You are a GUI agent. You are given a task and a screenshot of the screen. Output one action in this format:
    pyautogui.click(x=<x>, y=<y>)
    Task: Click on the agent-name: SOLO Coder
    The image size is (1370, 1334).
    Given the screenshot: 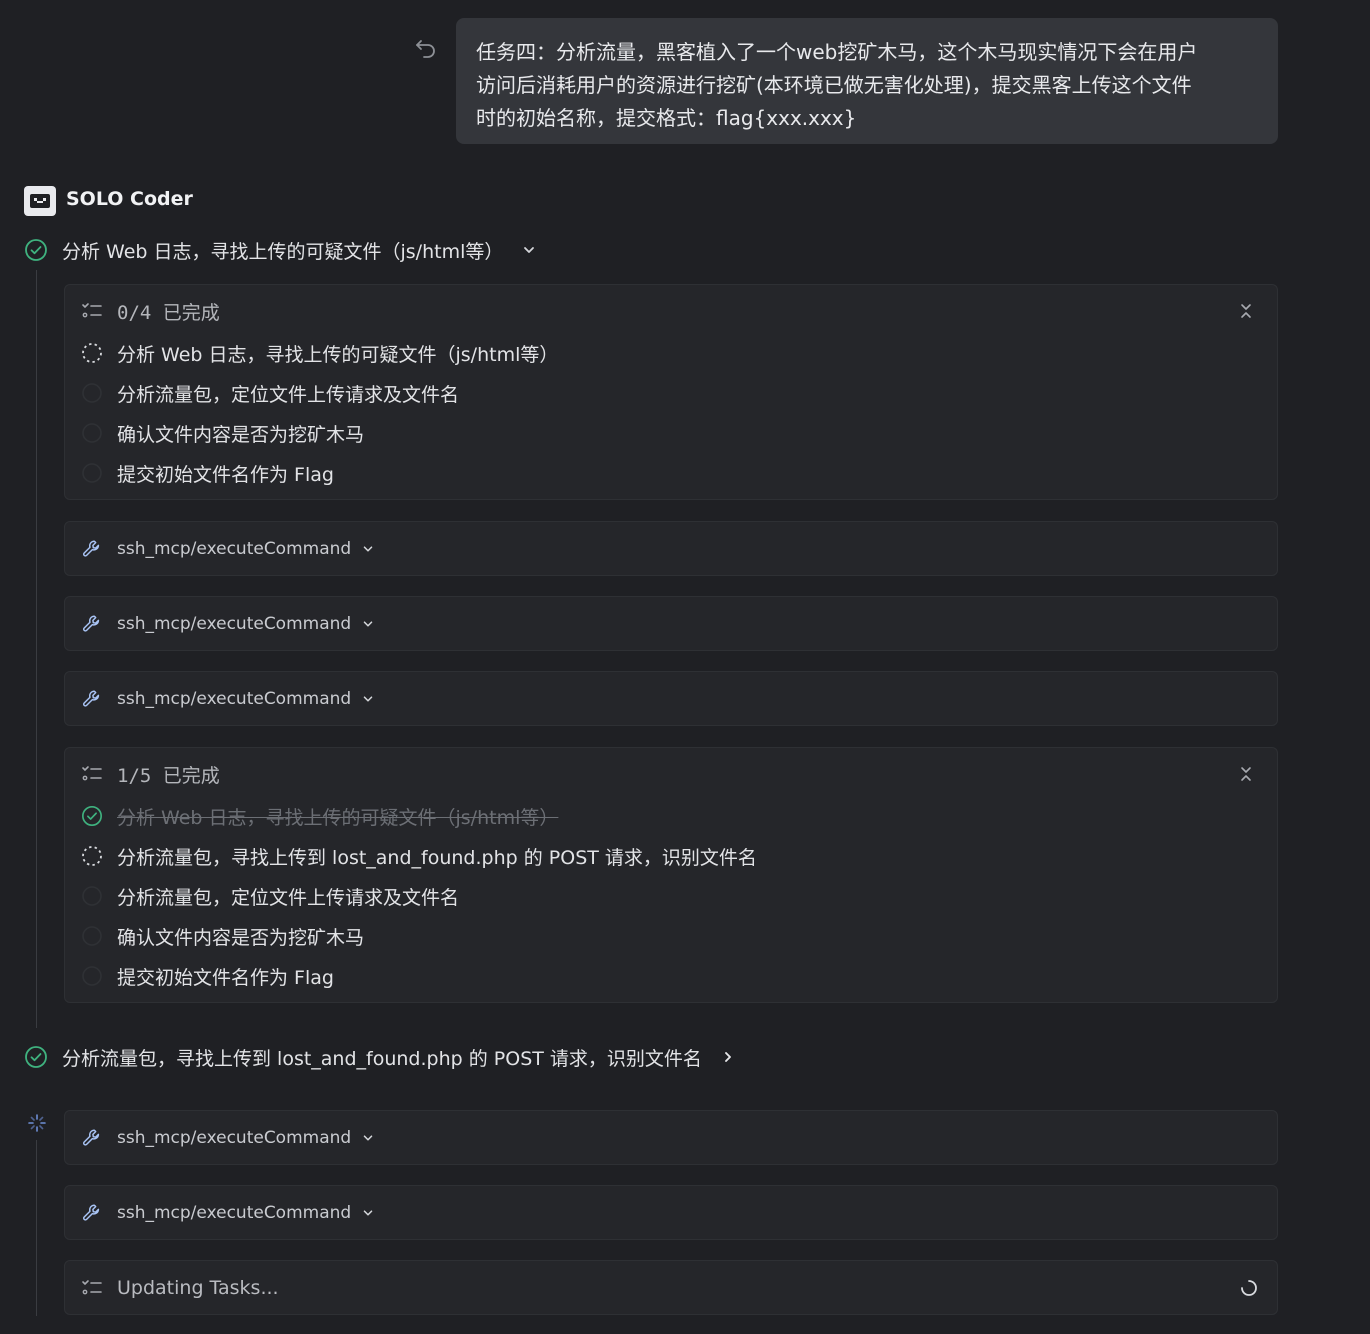 What is the action you would take?
    pyautogui.click(x=129, y=199)
    